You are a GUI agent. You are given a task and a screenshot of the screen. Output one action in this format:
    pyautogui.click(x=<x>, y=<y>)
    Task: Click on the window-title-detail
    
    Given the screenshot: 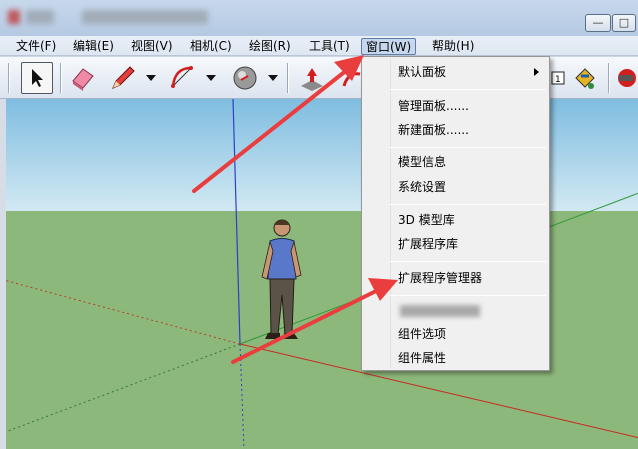 What is the action you would take?
    pyautogui.click(x=145, y=17)
    